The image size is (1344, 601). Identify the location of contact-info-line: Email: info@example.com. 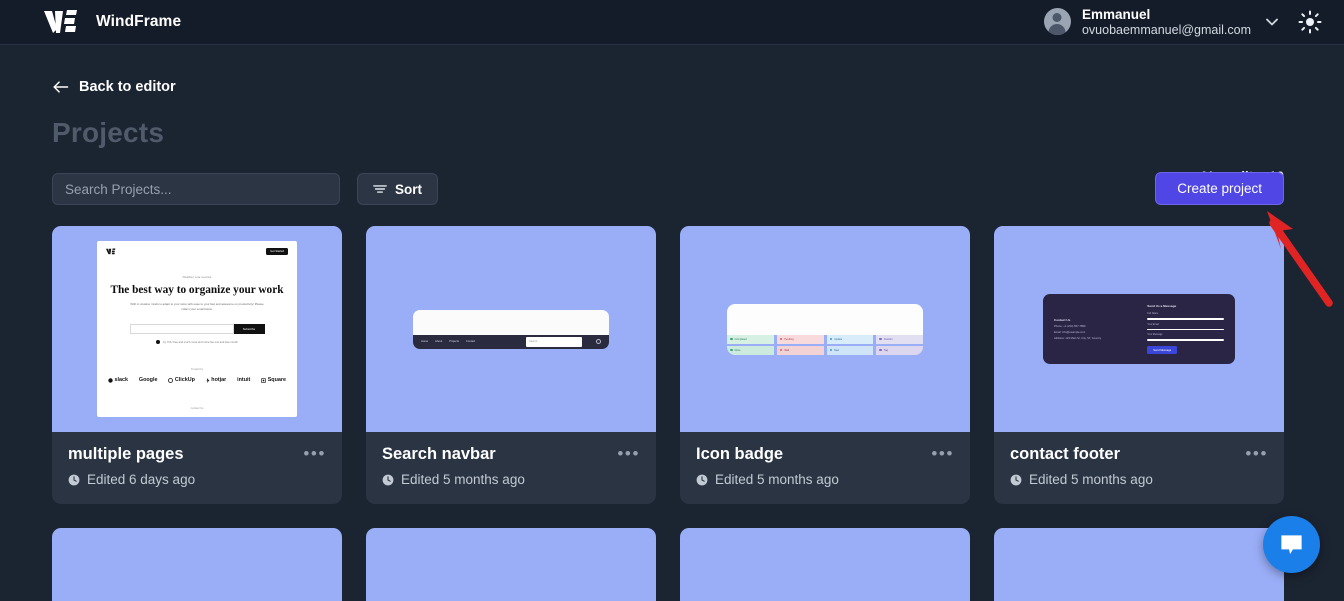
(1070, 332).